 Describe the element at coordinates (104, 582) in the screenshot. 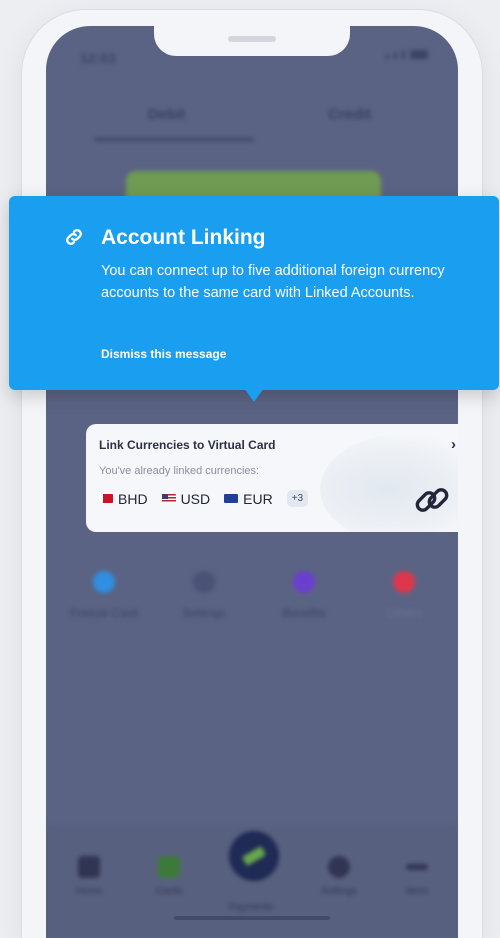

I see `snowflake-icon` at that location.